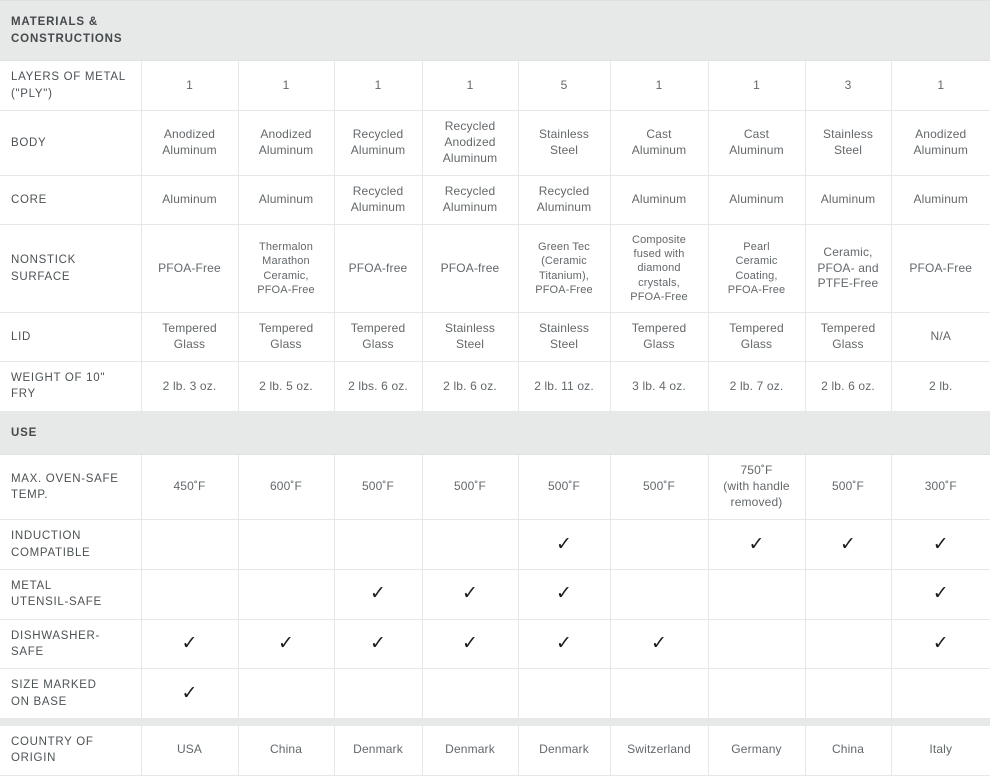 Image resolution: width=990 pixels, height=776 pixels. What do you see at coordinates (564, 386) in the screenshot?
I see `table-cell: 2 lb. 11 oz.` at bounding box center [564, 386].